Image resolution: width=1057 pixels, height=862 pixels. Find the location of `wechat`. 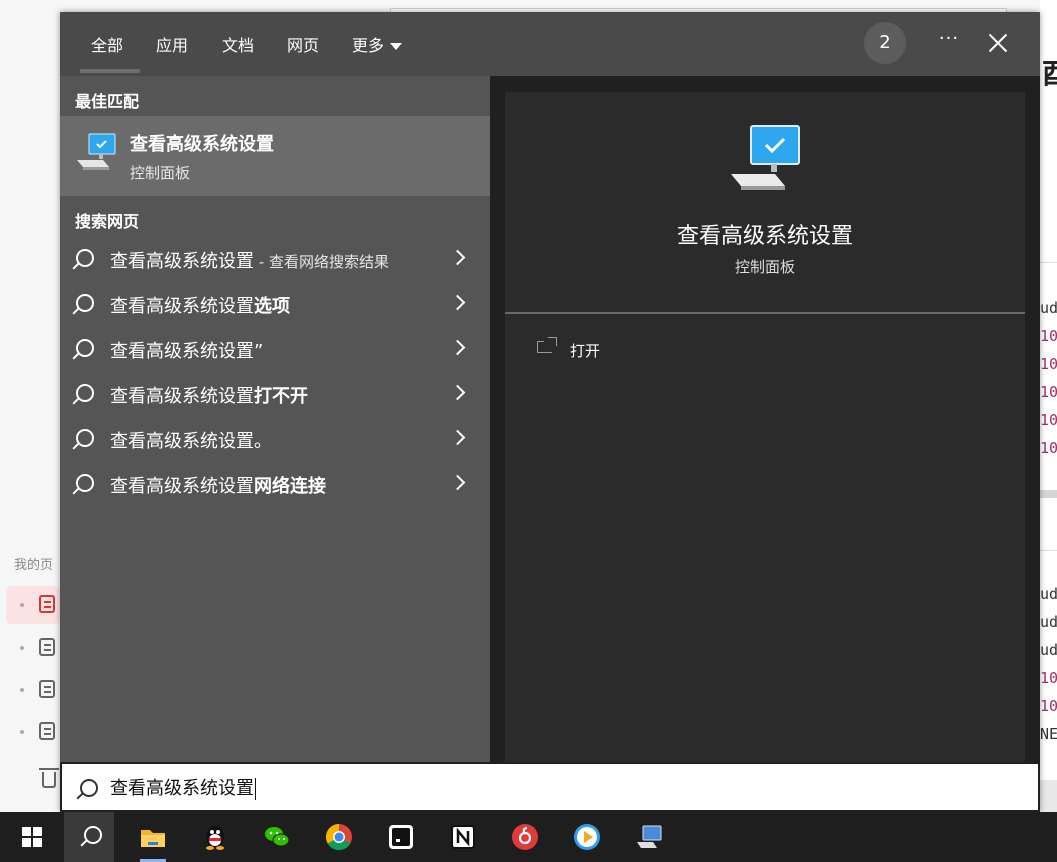

wechat is located at coordinates (277, 837).